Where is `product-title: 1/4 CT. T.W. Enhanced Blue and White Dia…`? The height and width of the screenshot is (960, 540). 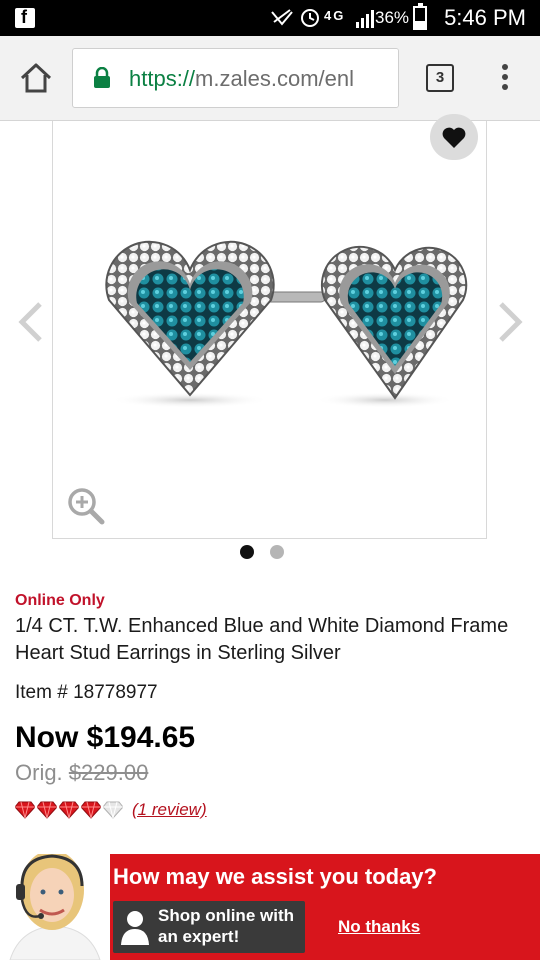
product-title: 1/4 CT. T.W. Enhanced Blue and White Dia… is located at coordinates (262, 639).